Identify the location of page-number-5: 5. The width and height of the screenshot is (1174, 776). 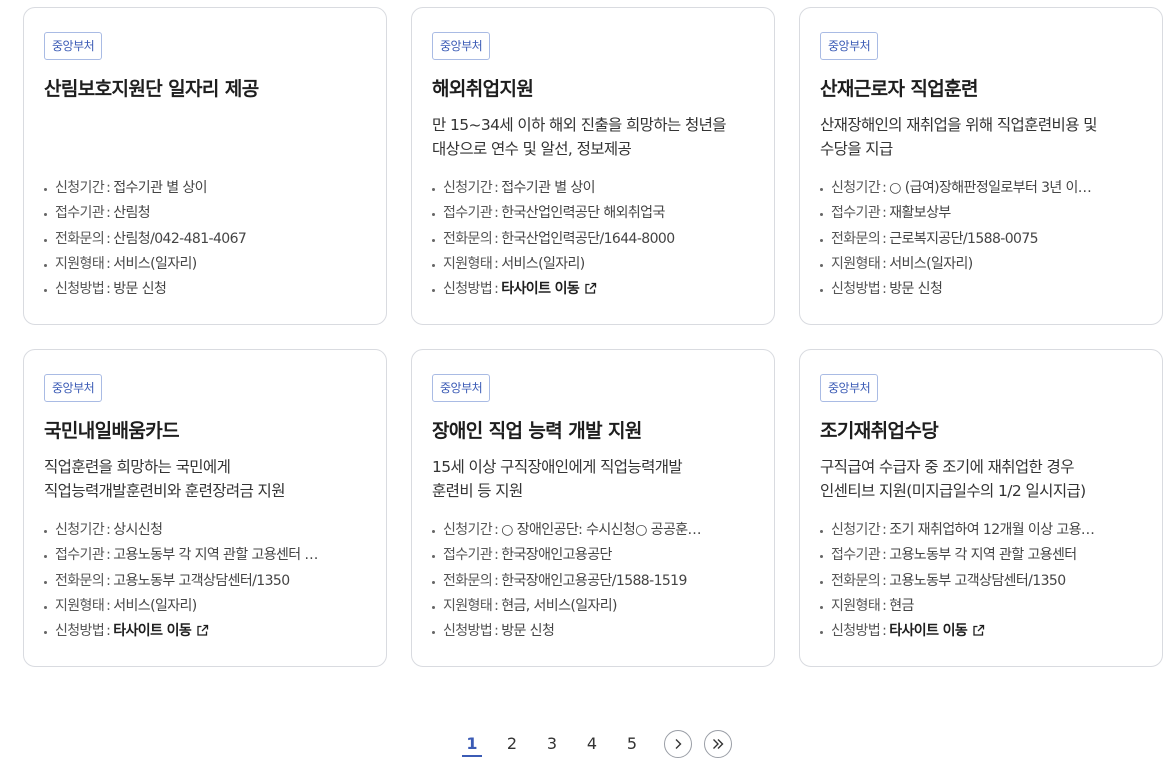
(632, 744).